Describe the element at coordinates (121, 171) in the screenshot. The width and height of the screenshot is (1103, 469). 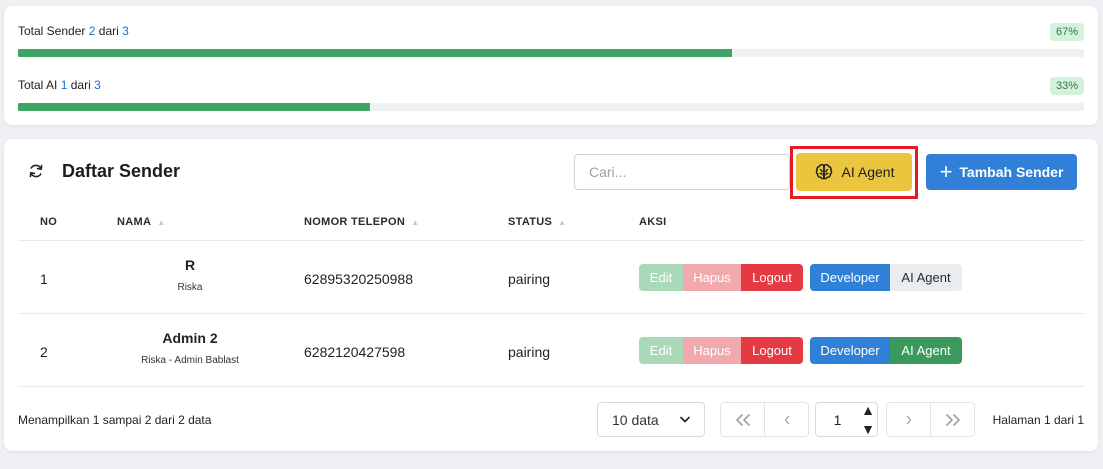
I see `page-title: Daftar Sender` at that location.